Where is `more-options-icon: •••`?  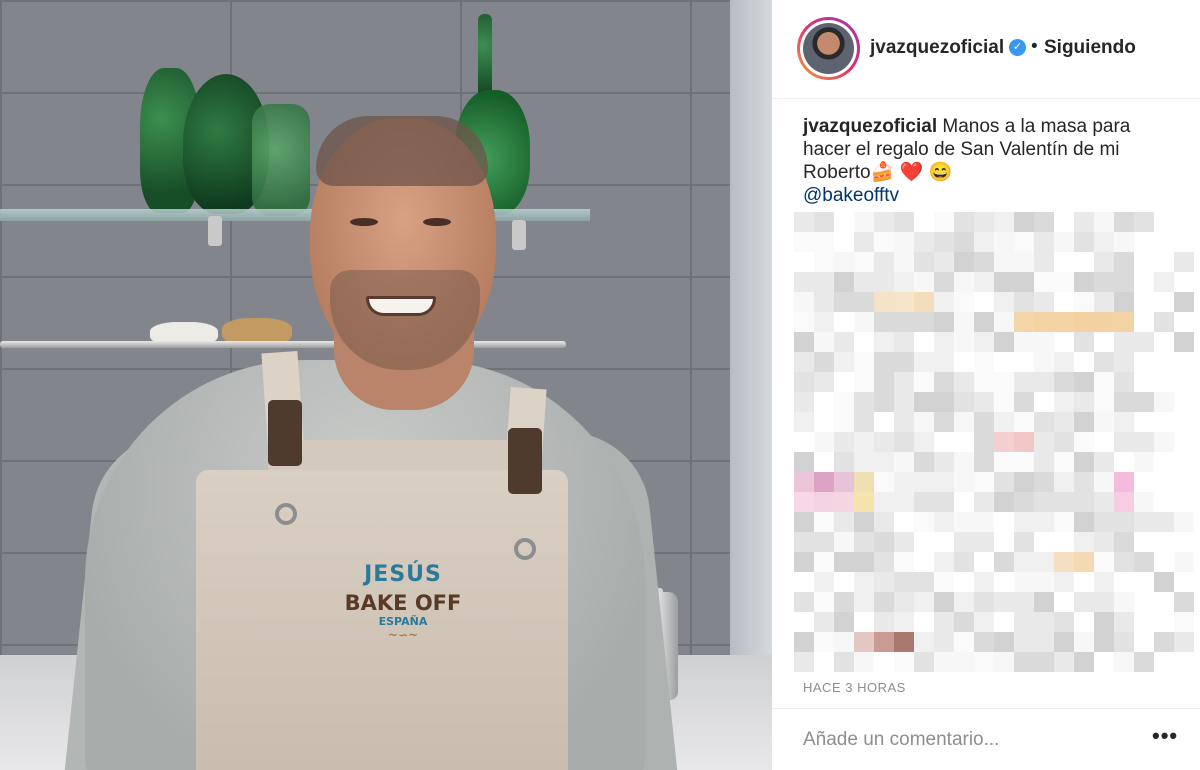
more-options-icon: ••• is located at coordinates (1165, 736).